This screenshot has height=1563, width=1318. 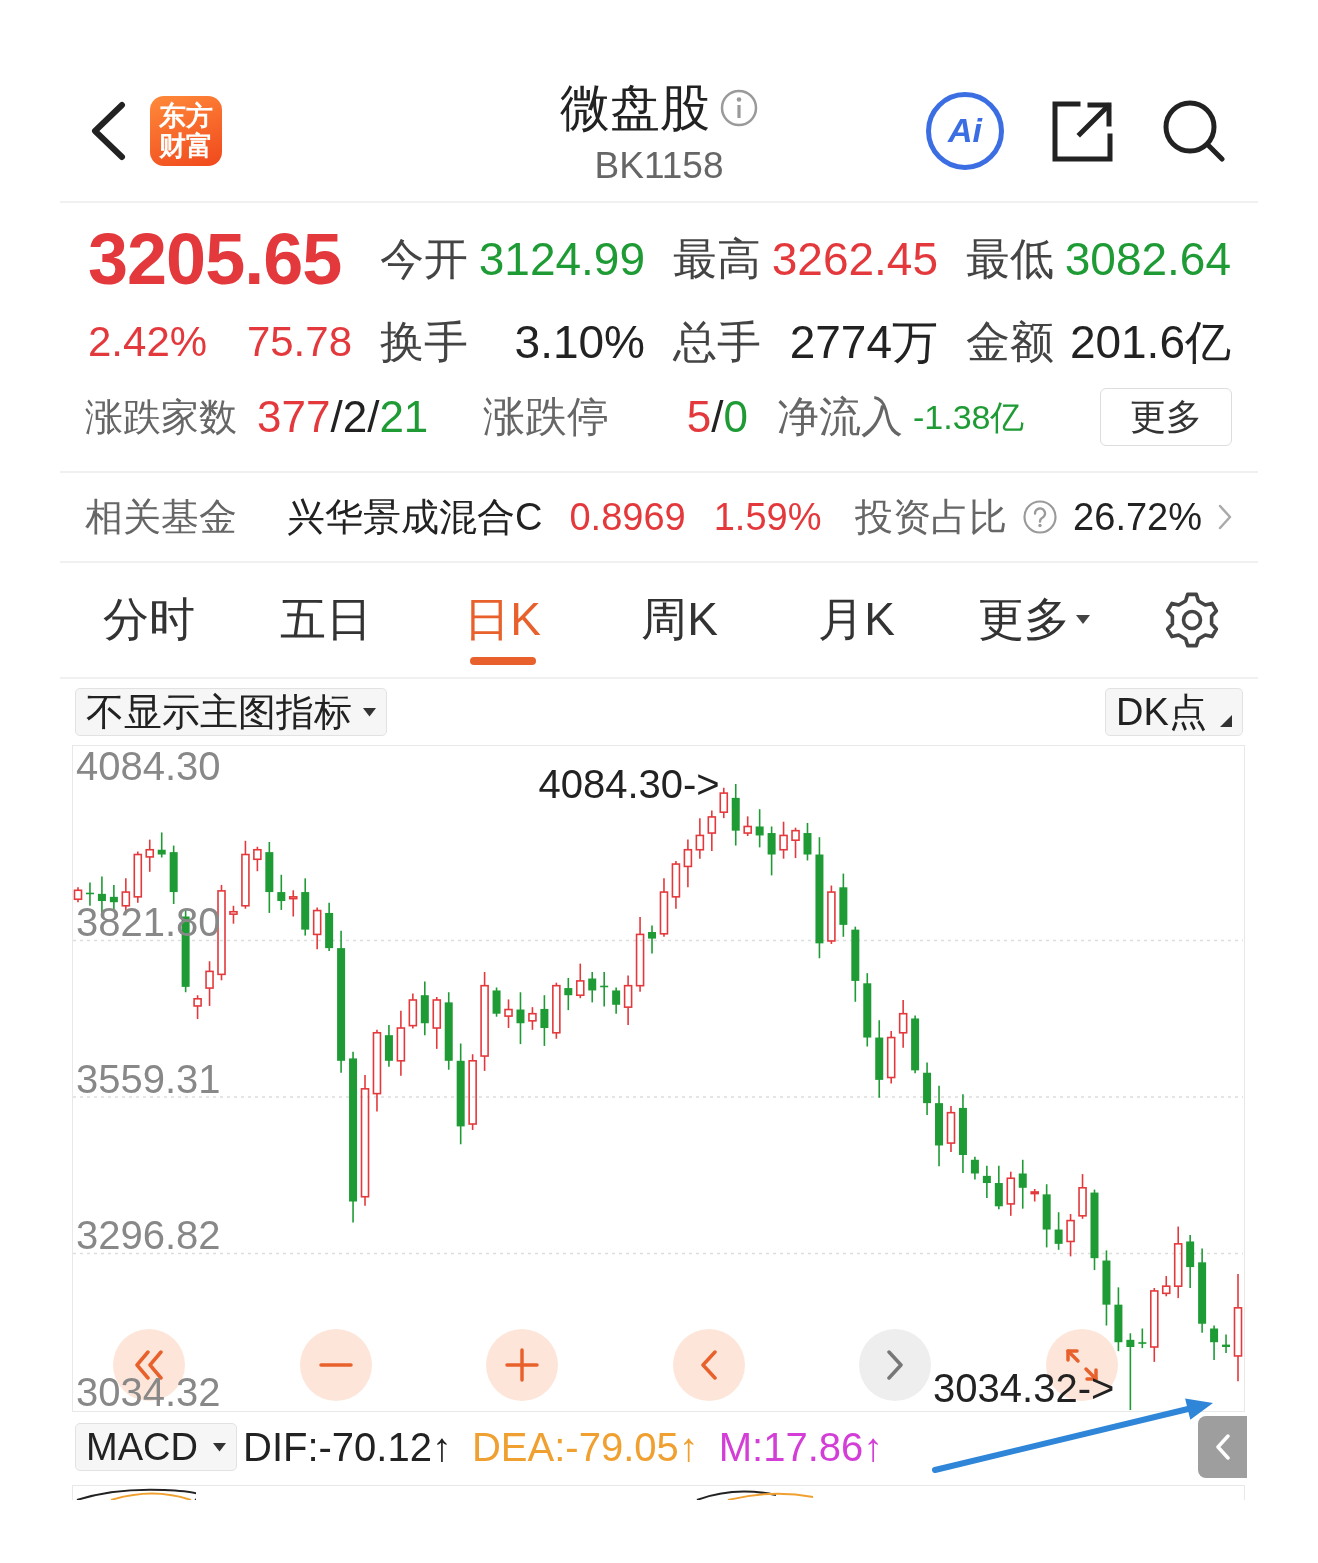 What do you see at coordinates (148, 1392) in the screenshot?
I see `axis-label: 3034.32` at bounding box center [148, 1392].